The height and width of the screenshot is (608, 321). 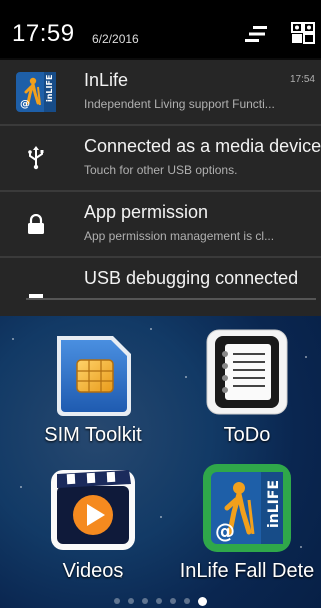 What do you see at coordinates (93, 372) in the screenshot?
I see `sim-card-icon` at bounding box center [93, 372].